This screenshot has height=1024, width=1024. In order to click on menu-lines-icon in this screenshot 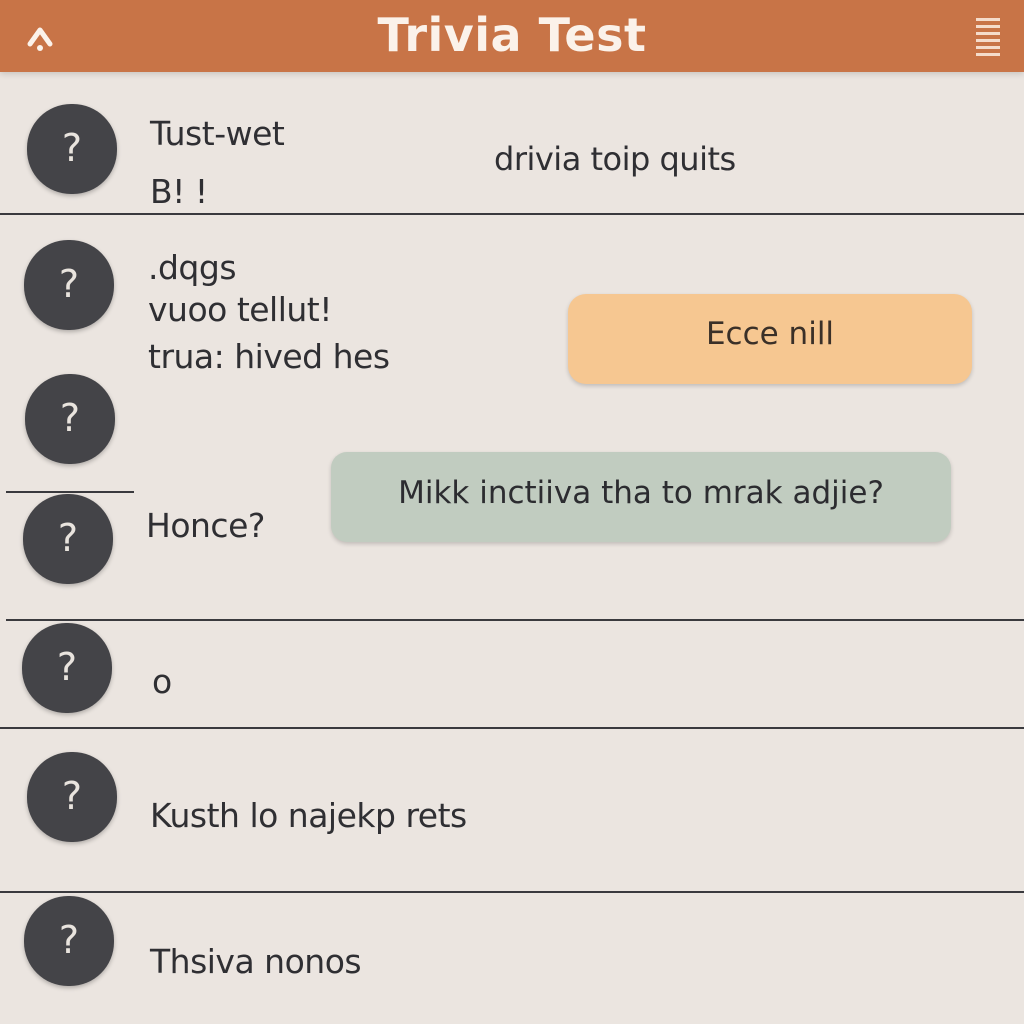, I will do `click(988, 37)`.